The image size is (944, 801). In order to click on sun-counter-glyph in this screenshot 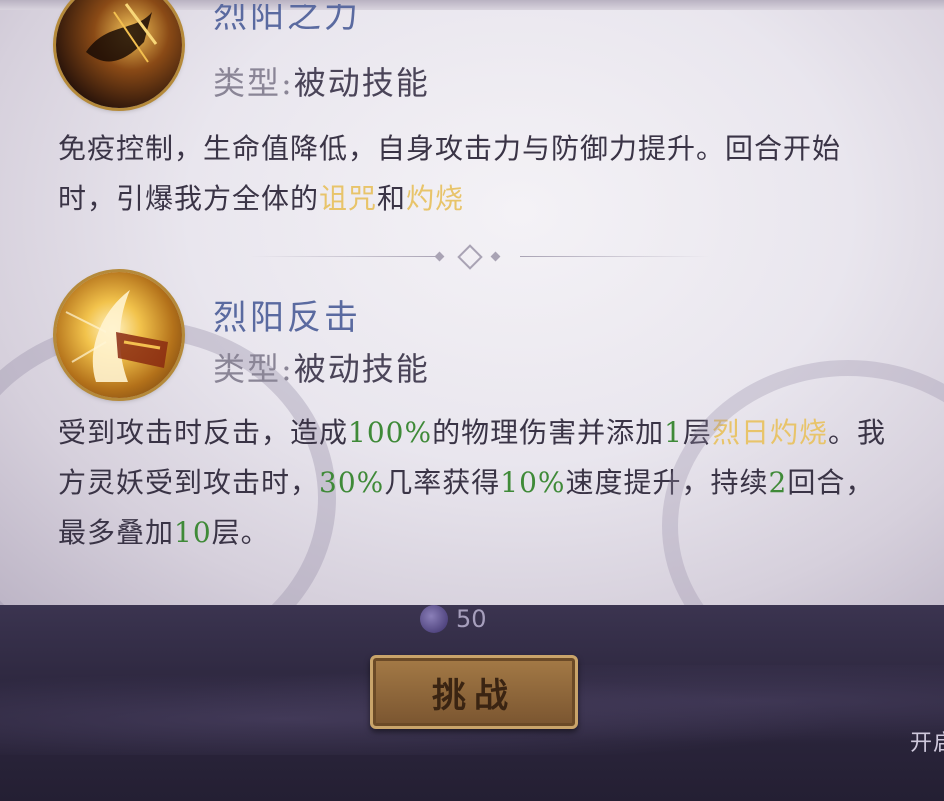, I will do `click(116, 336)`.